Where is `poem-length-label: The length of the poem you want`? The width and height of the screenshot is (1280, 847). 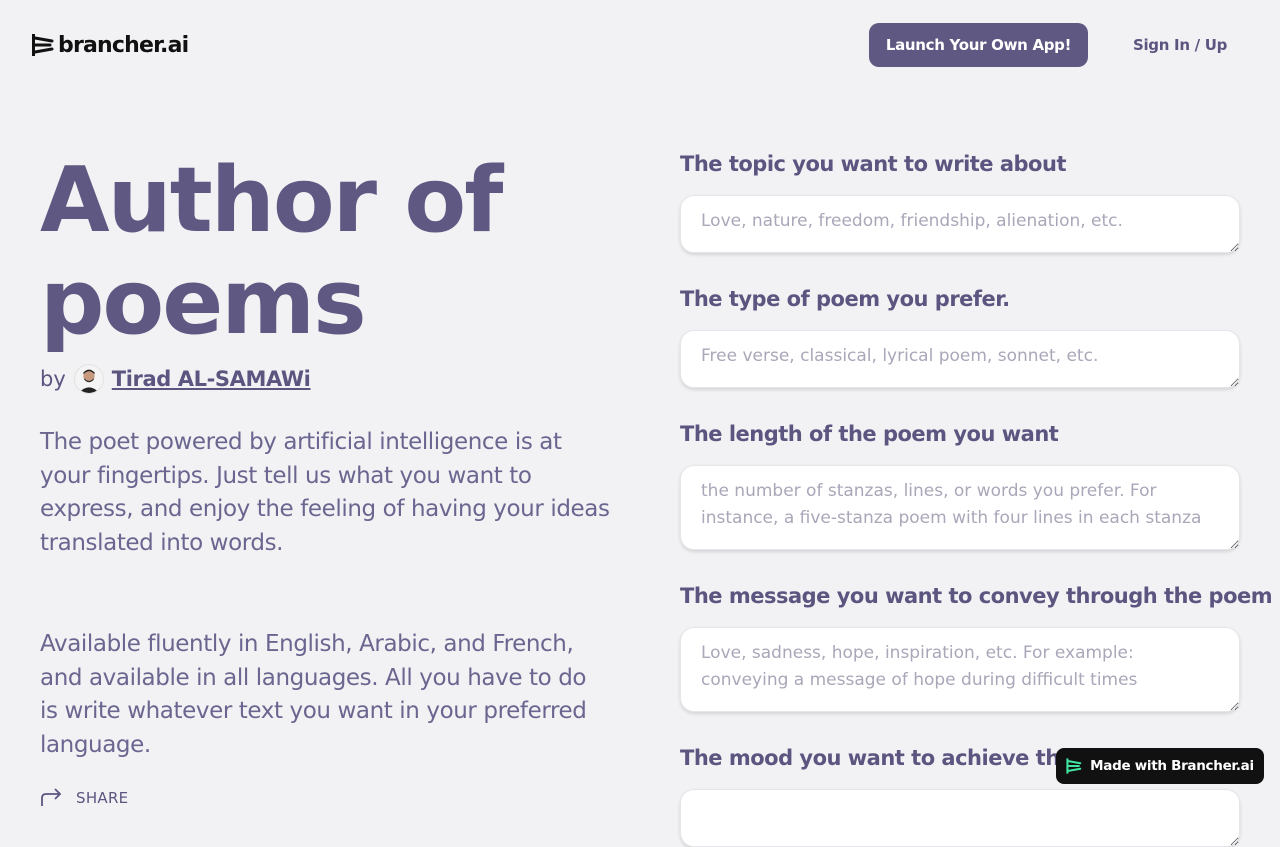
poem-length-label: The length of the poem you want is located at coordinates (869, 434).